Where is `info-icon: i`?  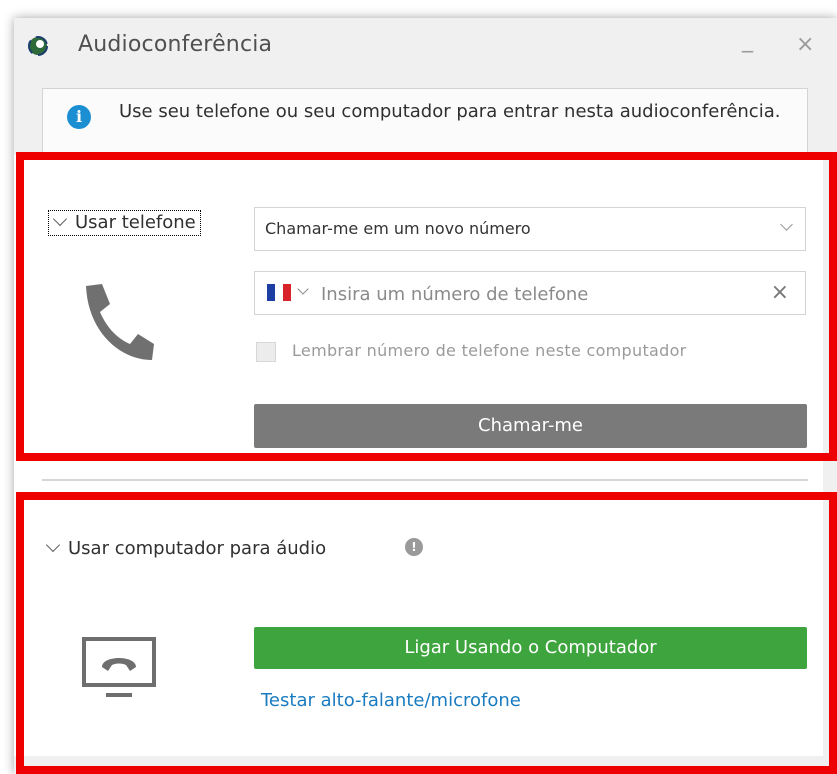
info-icon: i is located at coordinates (79, 117).